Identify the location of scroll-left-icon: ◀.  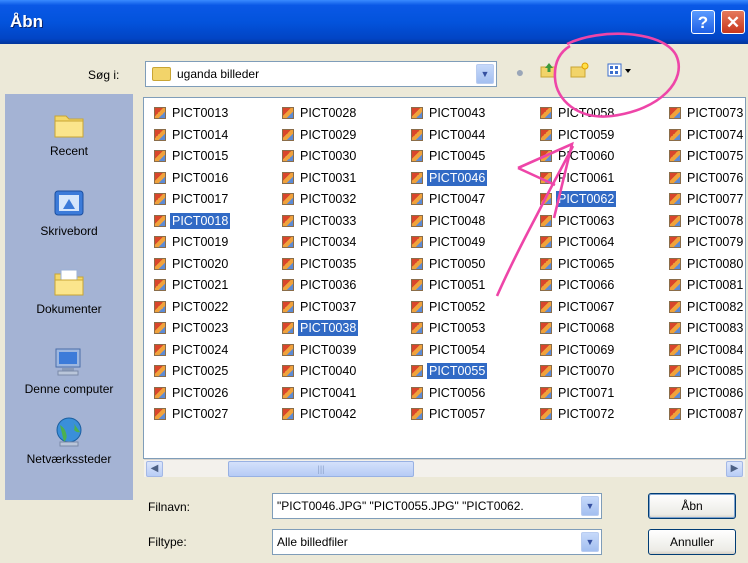
(154, 469).